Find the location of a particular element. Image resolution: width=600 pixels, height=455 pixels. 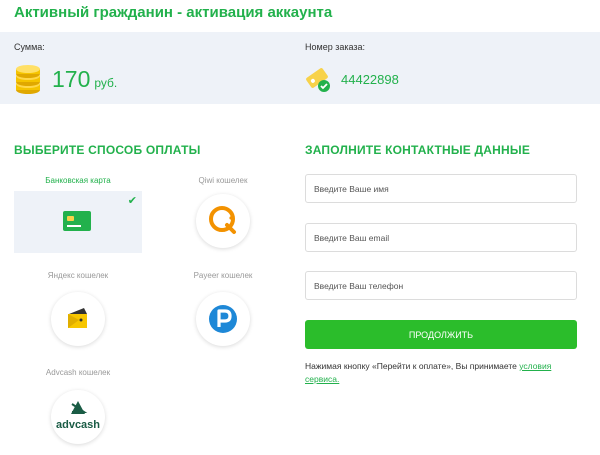

yandex-wallet-icon is located at coordinates (77, 318).